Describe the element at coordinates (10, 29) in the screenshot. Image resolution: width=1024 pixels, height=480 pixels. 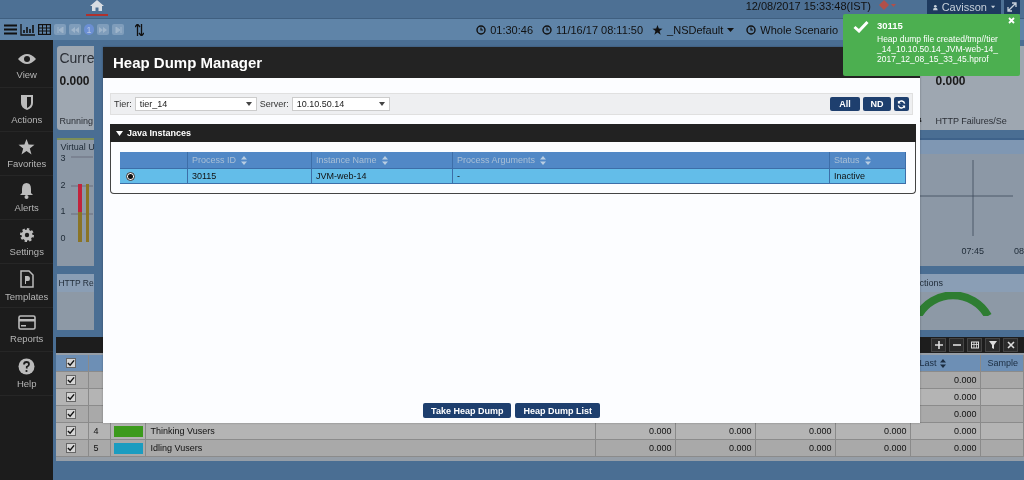
I see `menu-icon` at that location.